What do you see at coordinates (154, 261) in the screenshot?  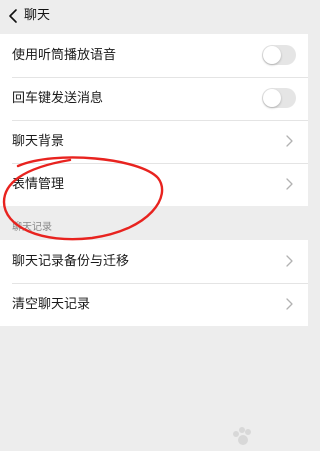 I see `setting-row-backup-migrate: 聊天记录备份与迁移` at bounding box center [154, 261].